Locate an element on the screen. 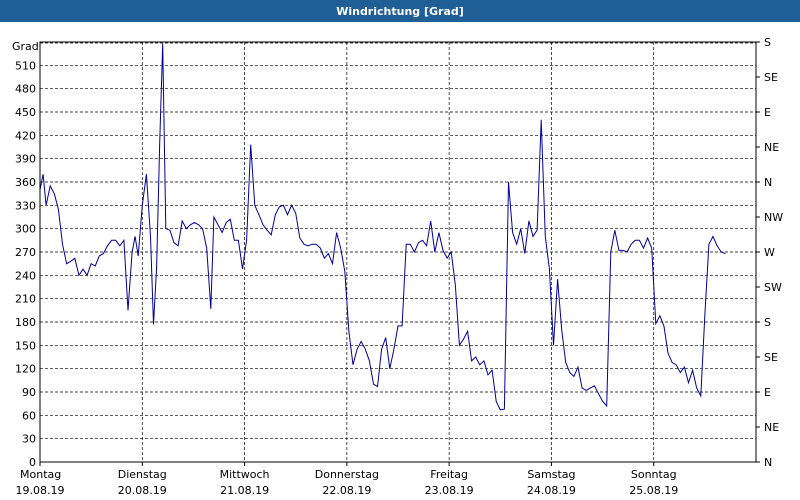 The image size is (800, 500). right-axis-ticks: N NE E SE S SW W NW N NE E SE S is located at coordinates (769, 252).